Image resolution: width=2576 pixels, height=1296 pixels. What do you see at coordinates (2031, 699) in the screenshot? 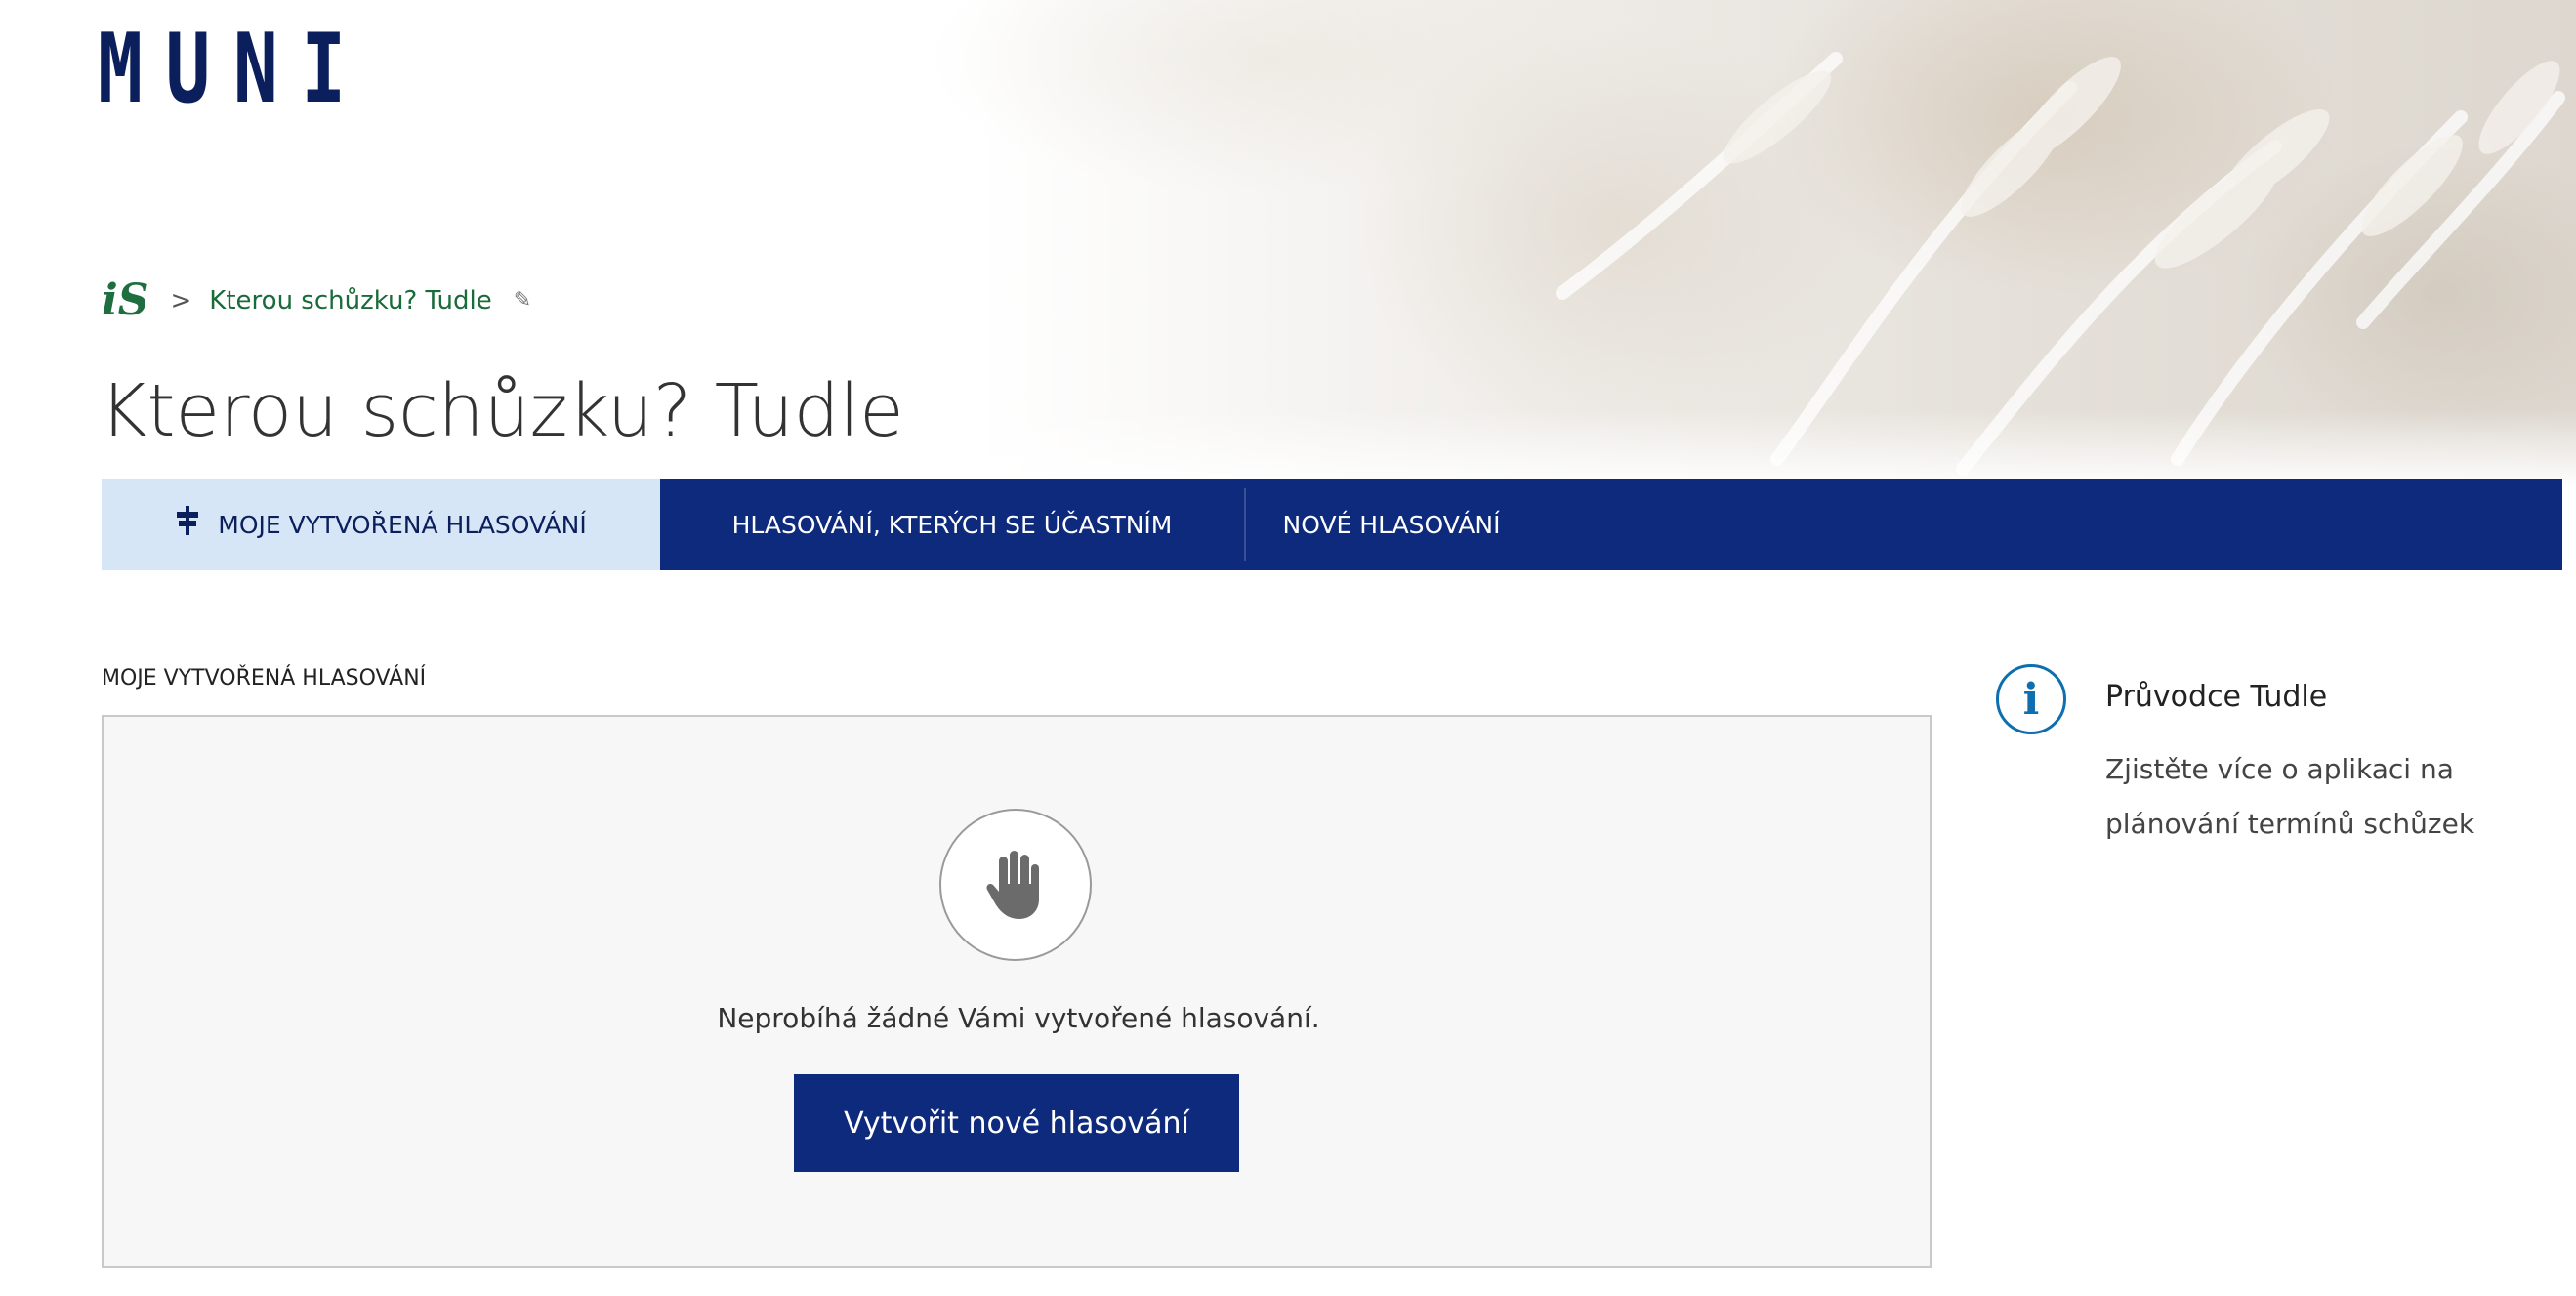
I see `info-icon: i` at bounding box center [2031, 699].